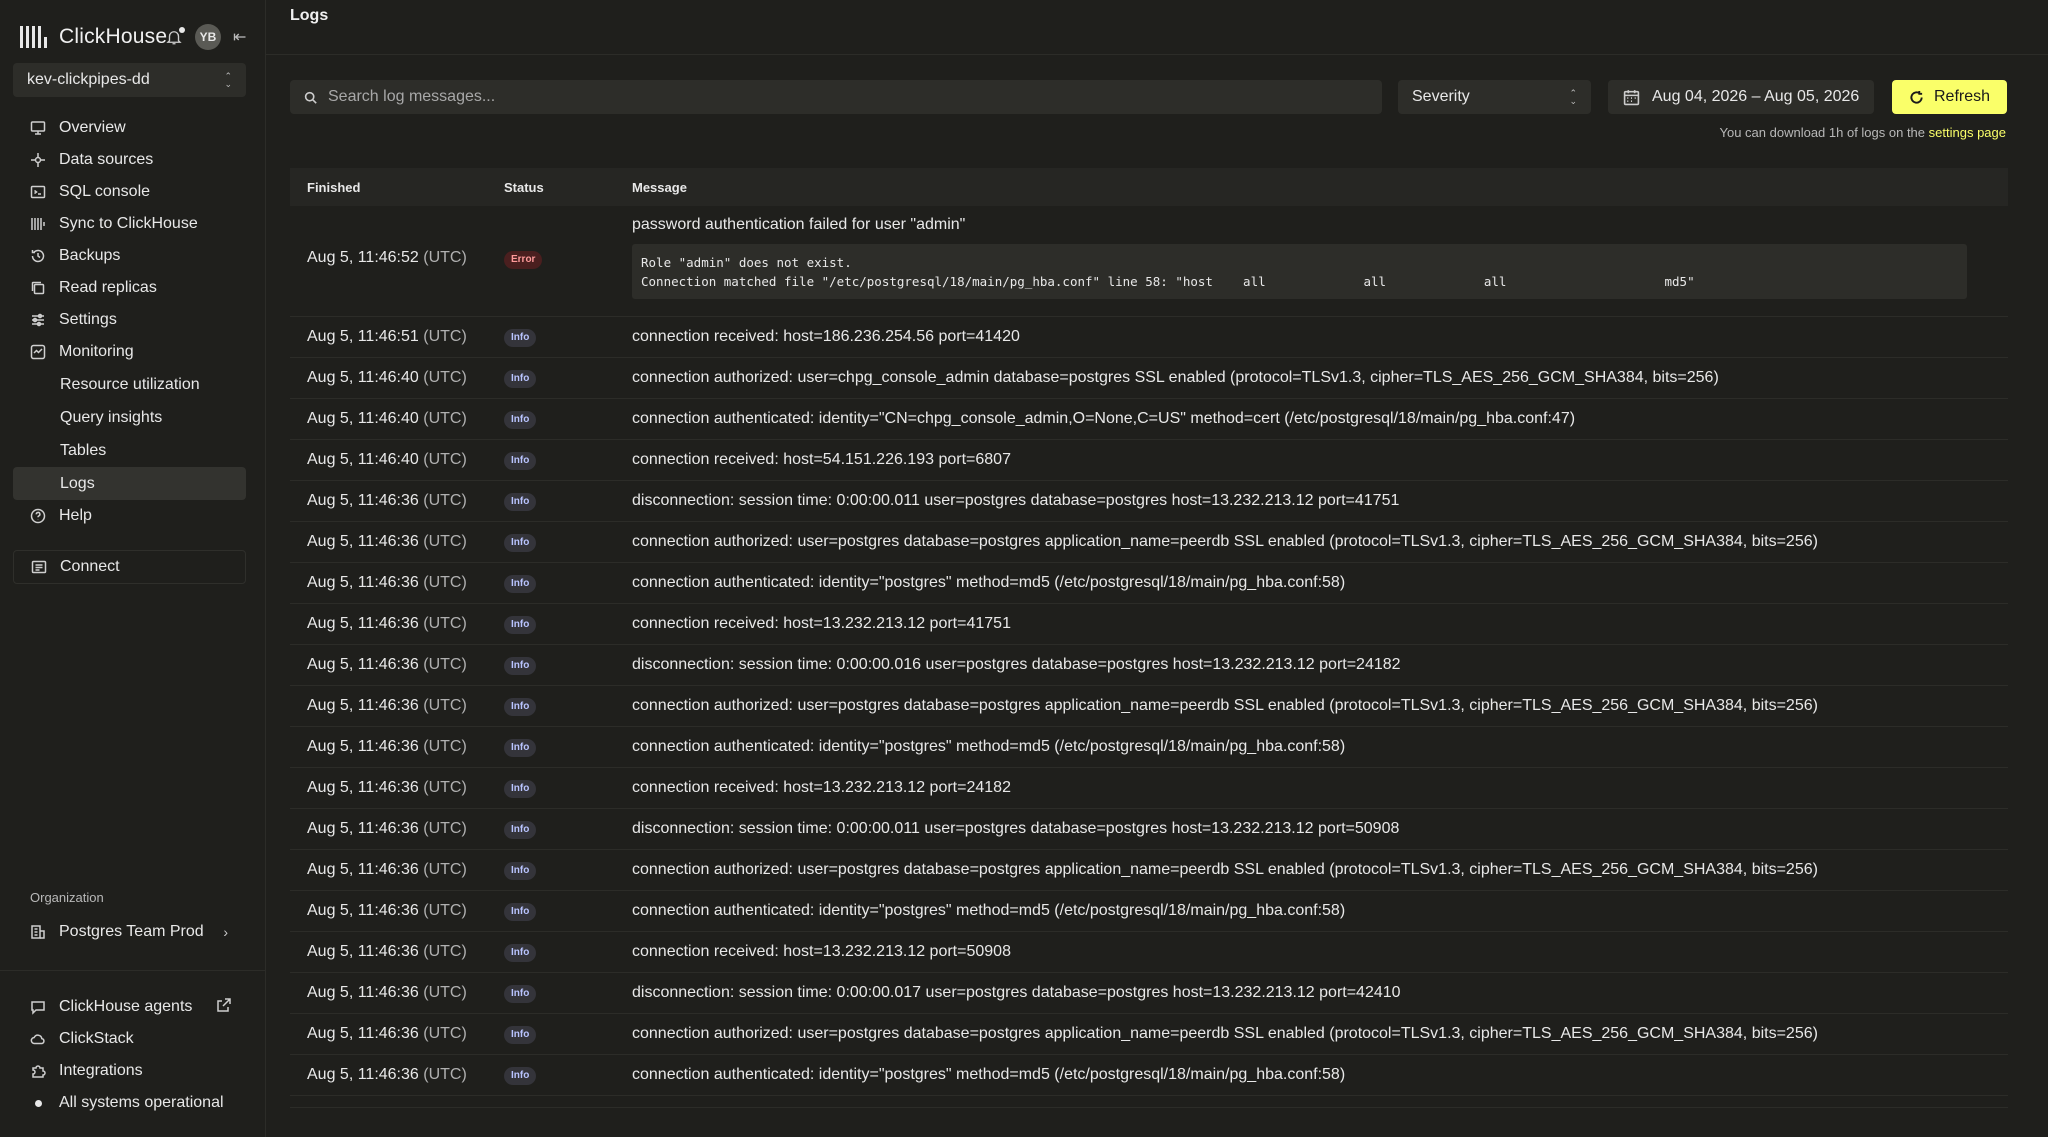  What do you see at coordinates (568, 187) in the screenshot?
I see `header-status: Status` at bounding box center [568, 187].